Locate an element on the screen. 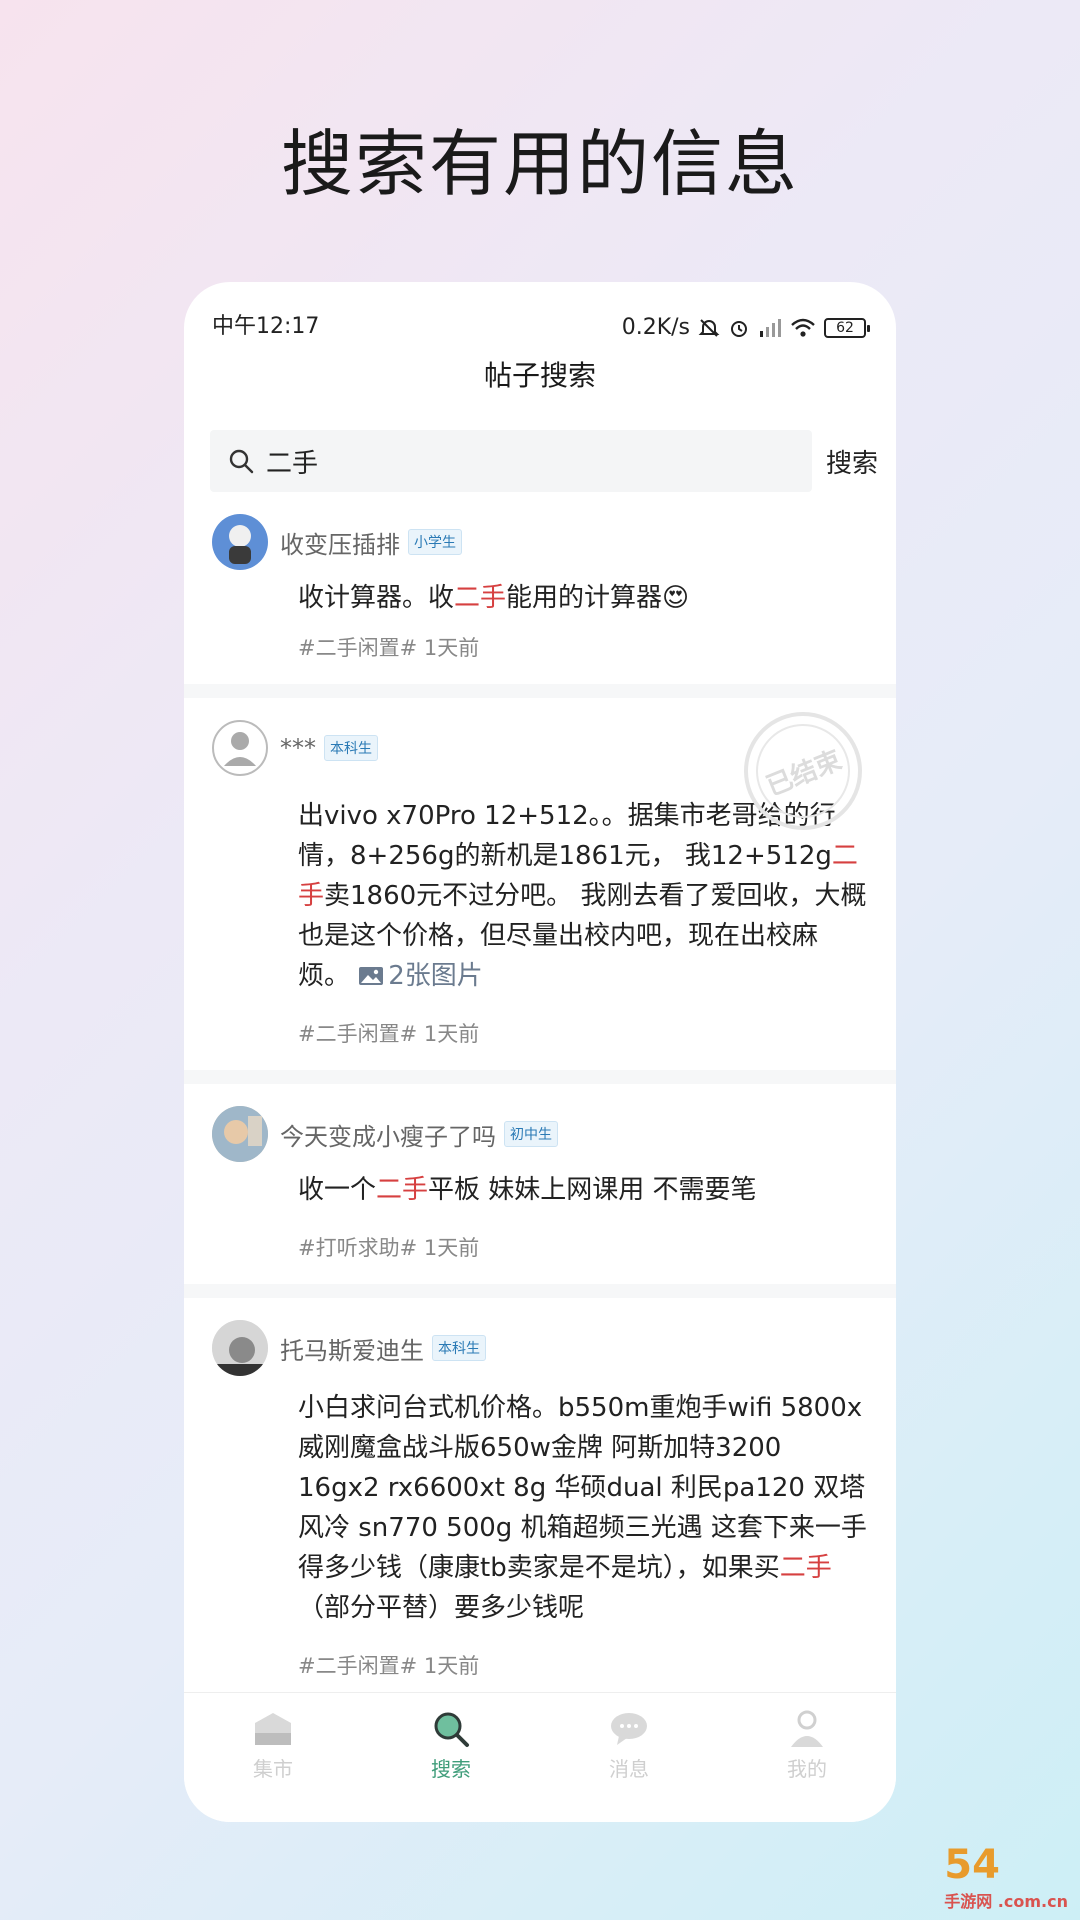 Image resolution: width=1080 pixels, height=1920 pixels. post-text: 收一个 is located at coordinates (337, 1190).